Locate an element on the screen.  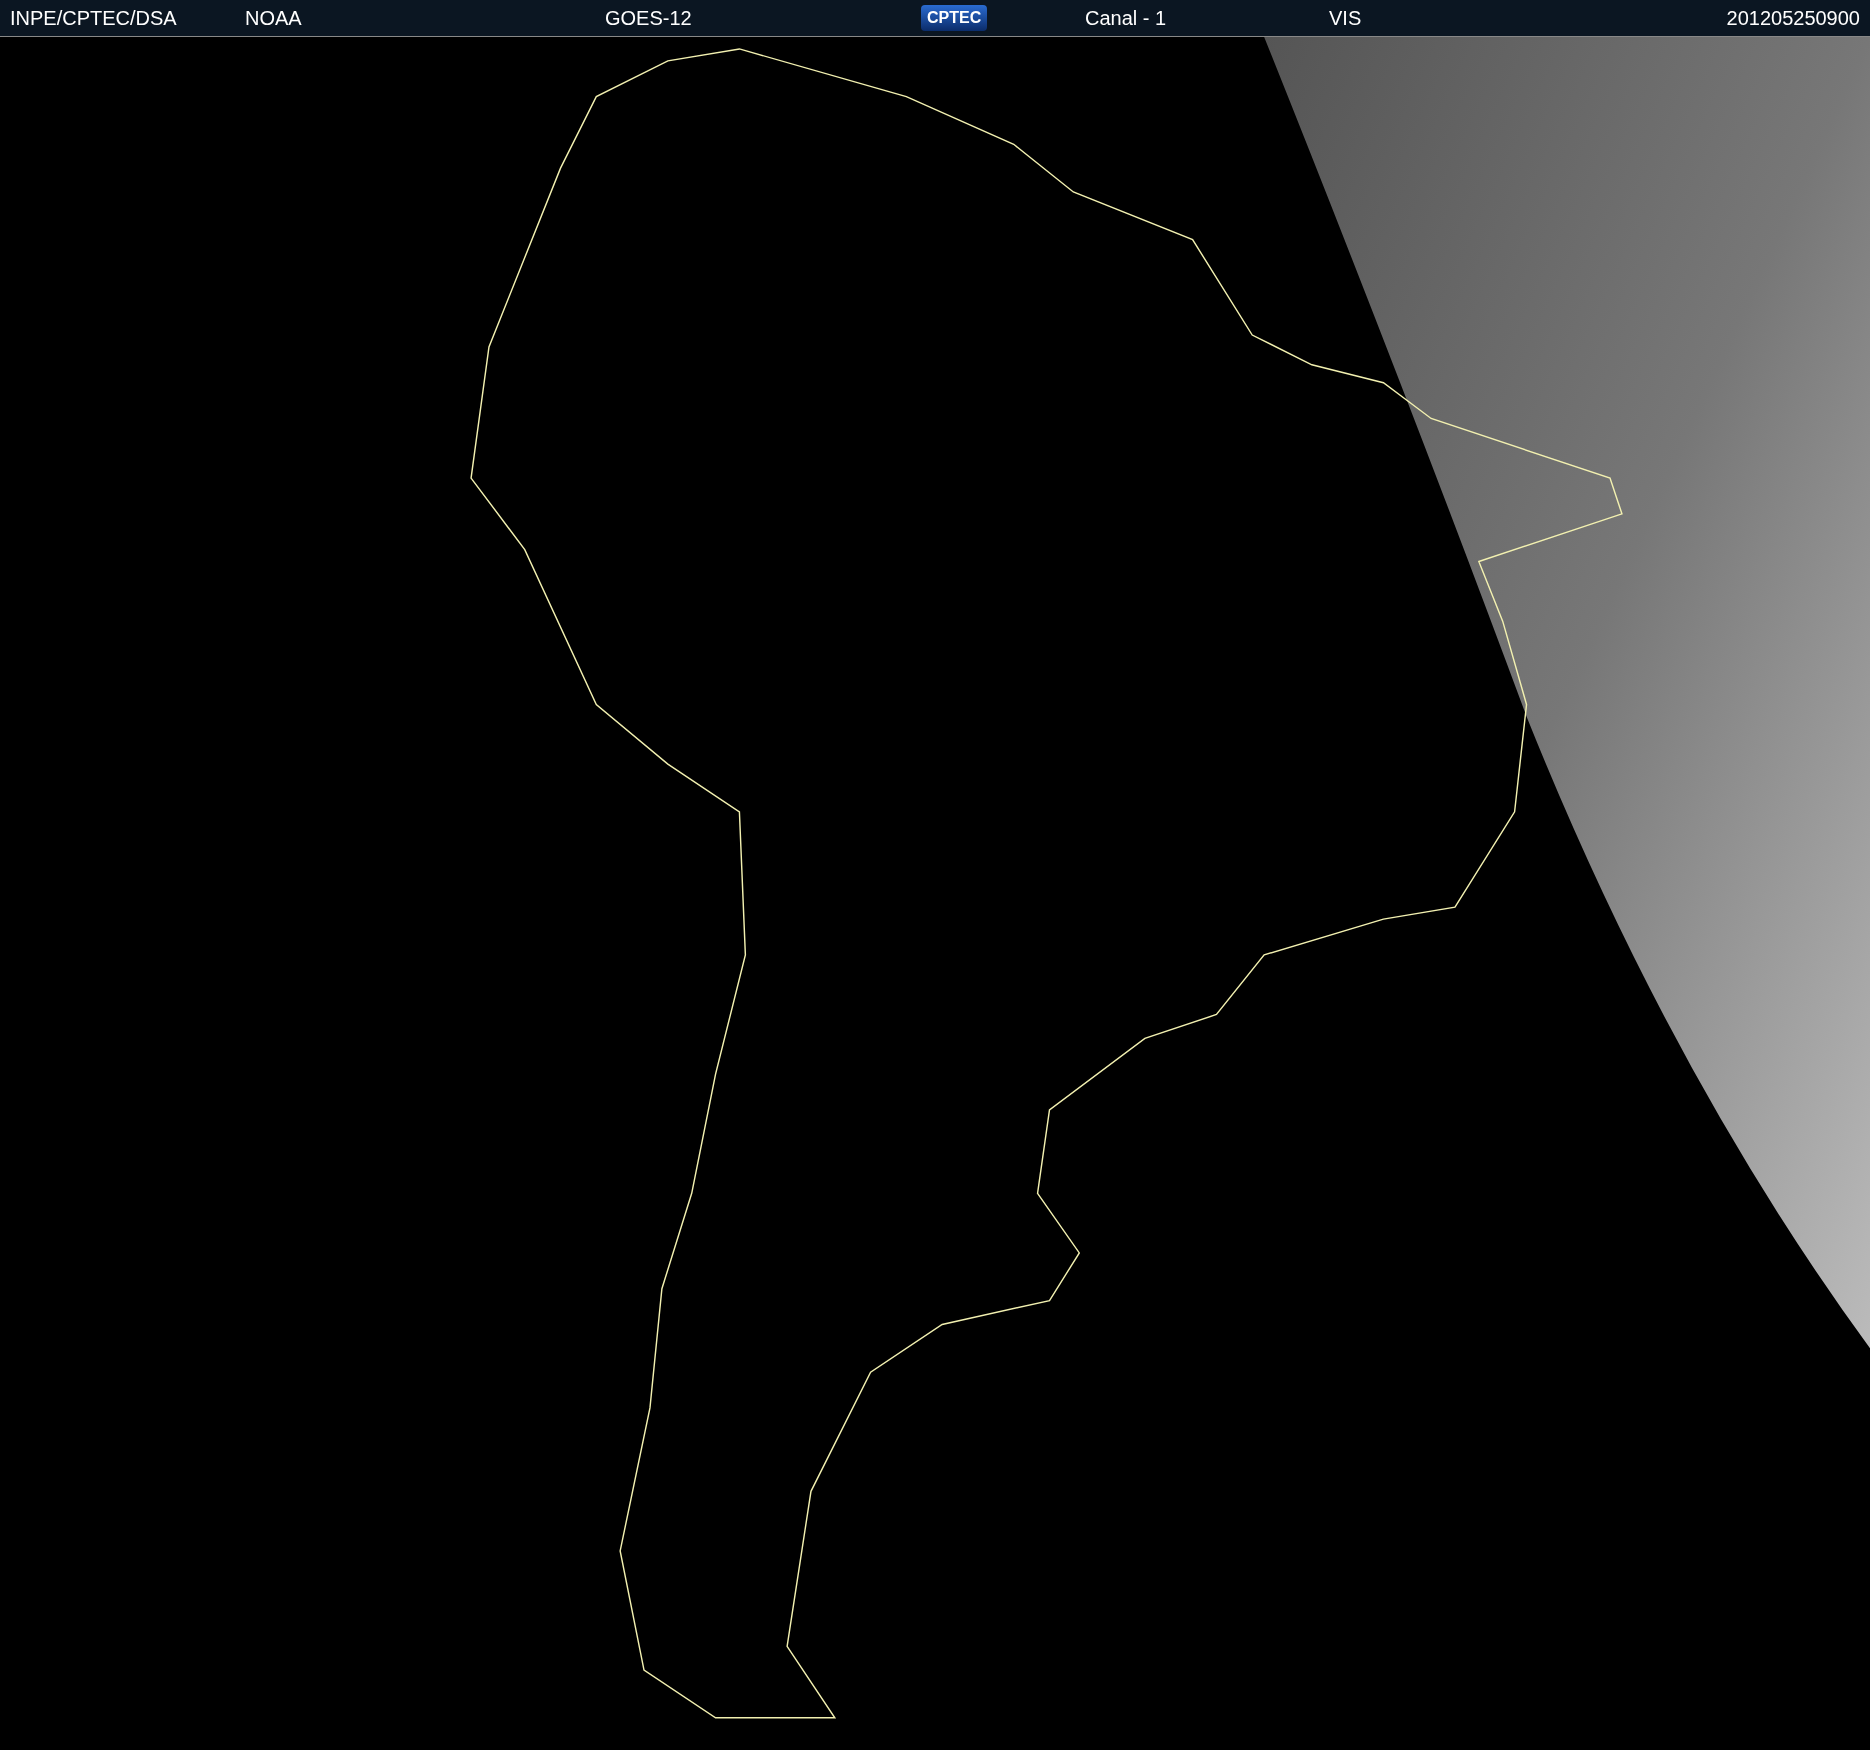
channel-label: Canal - 1 is located at coordinates (1126, 18).